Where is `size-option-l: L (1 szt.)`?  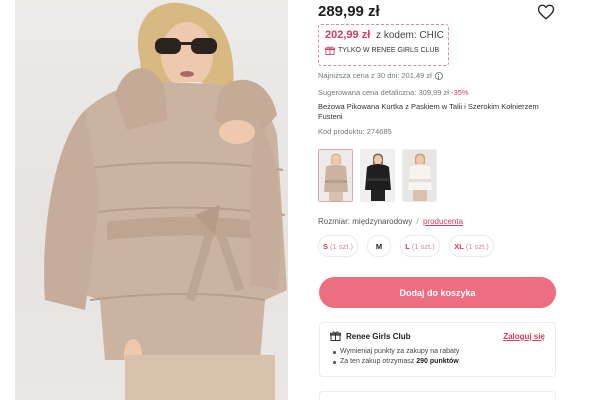
size-option-l: L (1 szt.) is located at coordinates (420, 246).